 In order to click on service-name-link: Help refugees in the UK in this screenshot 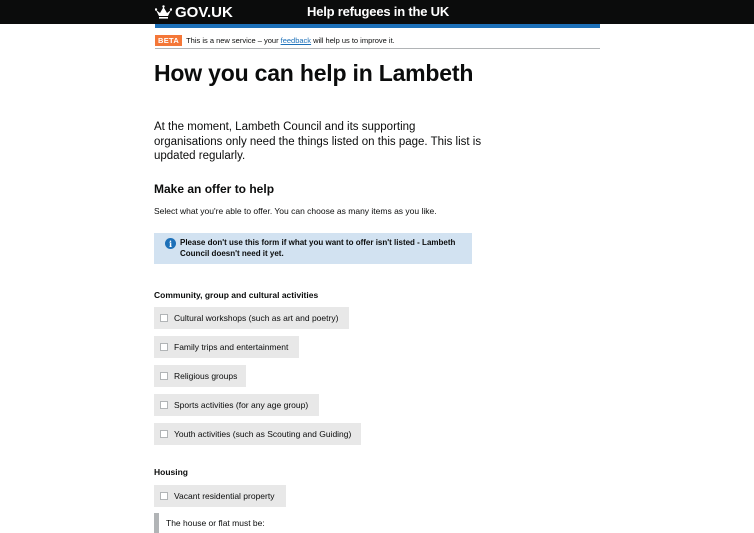, I will do `click(378, 11)`.